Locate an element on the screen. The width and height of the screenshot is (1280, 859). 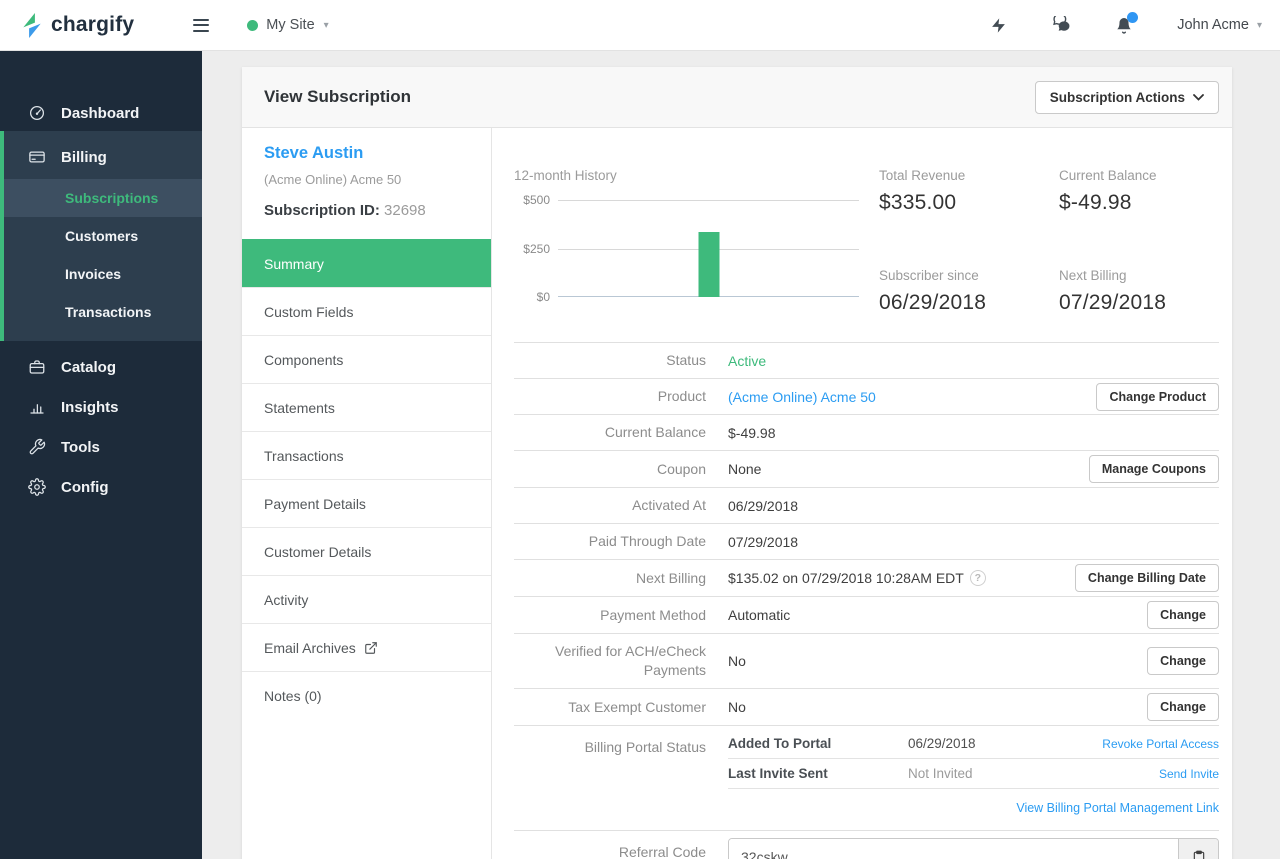
history-chart-plot is located at coordinates (708, 248).